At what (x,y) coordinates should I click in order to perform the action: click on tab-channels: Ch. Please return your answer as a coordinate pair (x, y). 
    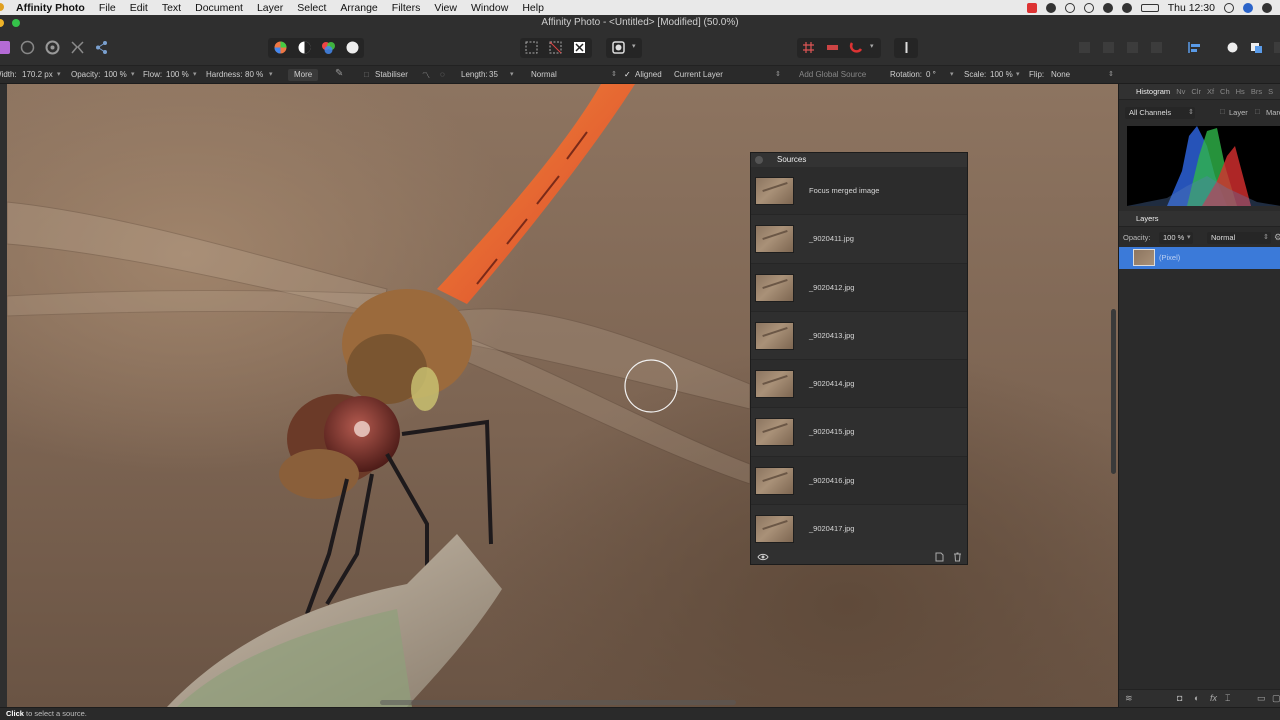
    Looking at the image, I should click on (1225, 91).